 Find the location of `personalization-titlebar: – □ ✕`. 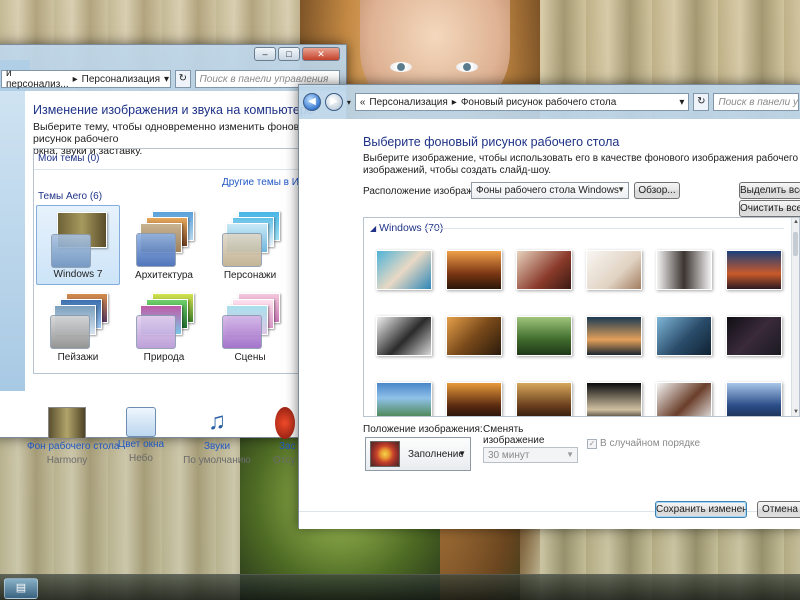

personalization-titlebar: – □ ✕ is located at coordinates (173, 56).